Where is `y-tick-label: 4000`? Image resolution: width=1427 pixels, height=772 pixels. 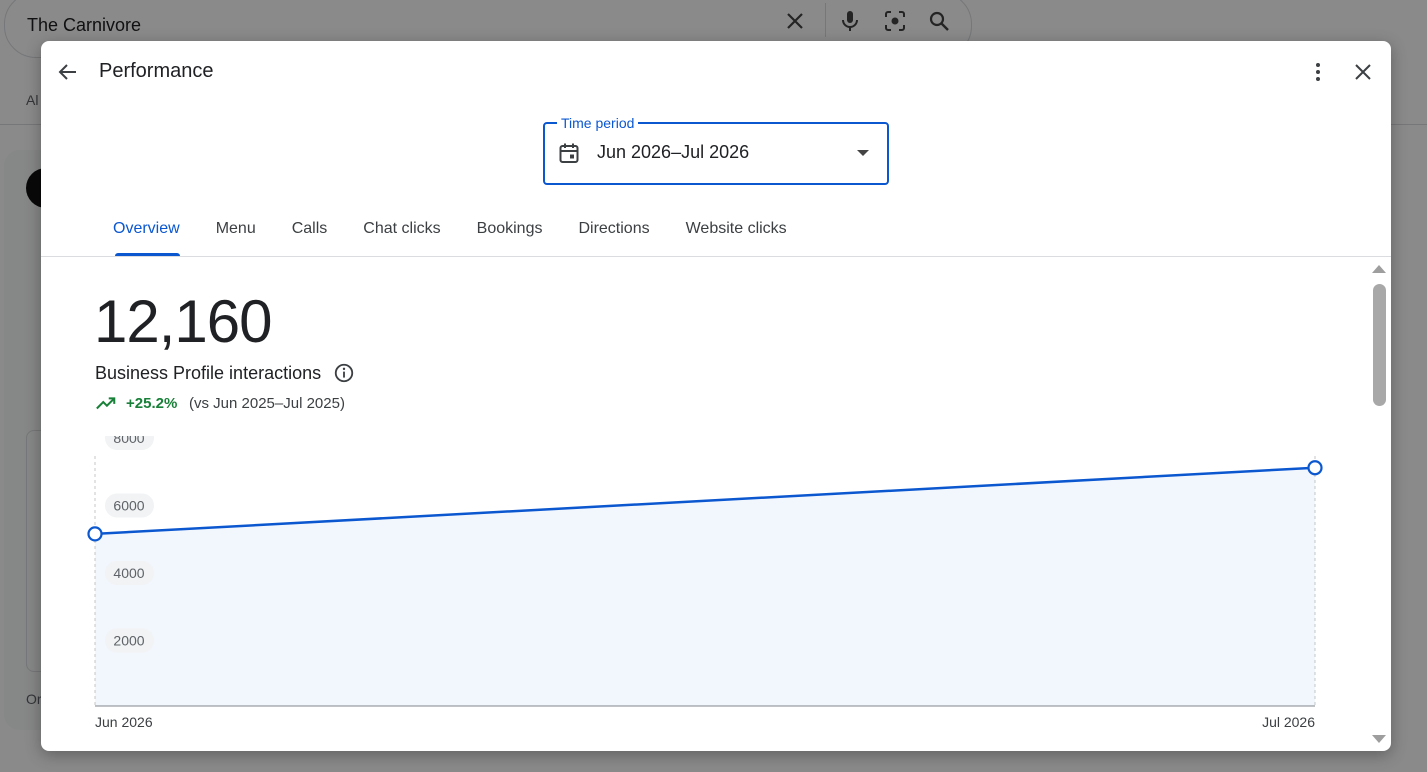
y-tick-label: 4000 is located at coordinates (128, 573).